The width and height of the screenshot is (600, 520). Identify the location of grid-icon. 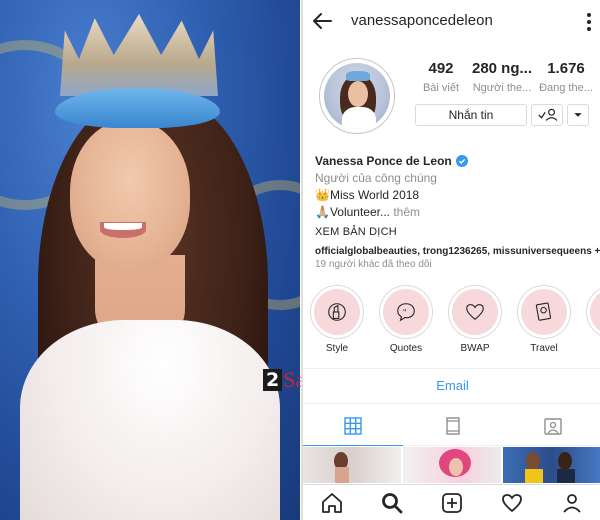
(353, 425).